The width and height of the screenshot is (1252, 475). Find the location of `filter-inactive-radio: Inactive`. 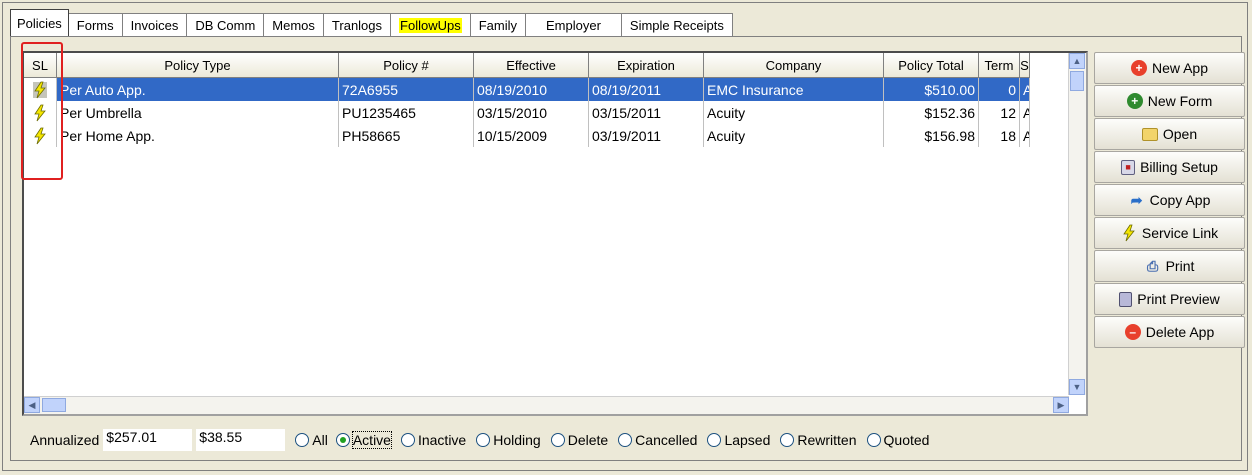

filter-inactive-radio: Inactive is located at coordinates (433, 440).